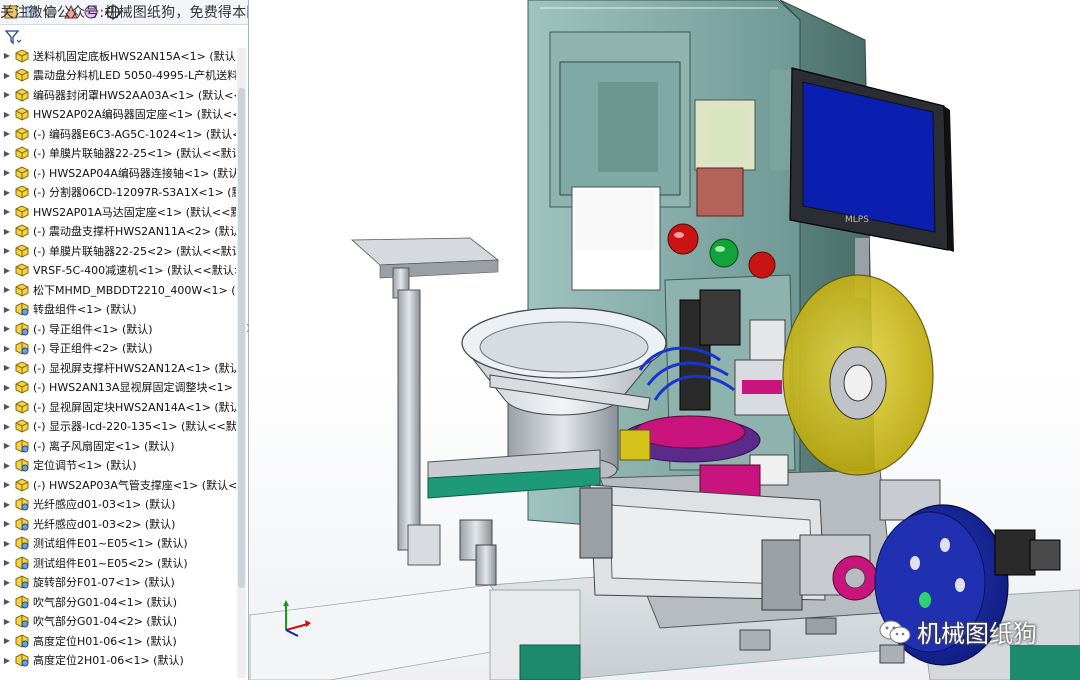  Describe the element at coordinates (134, 173) in the screenshot. I see `tree-item-label: (-) HWS2AP04A编码器连接轴<1> (默认` at that location.